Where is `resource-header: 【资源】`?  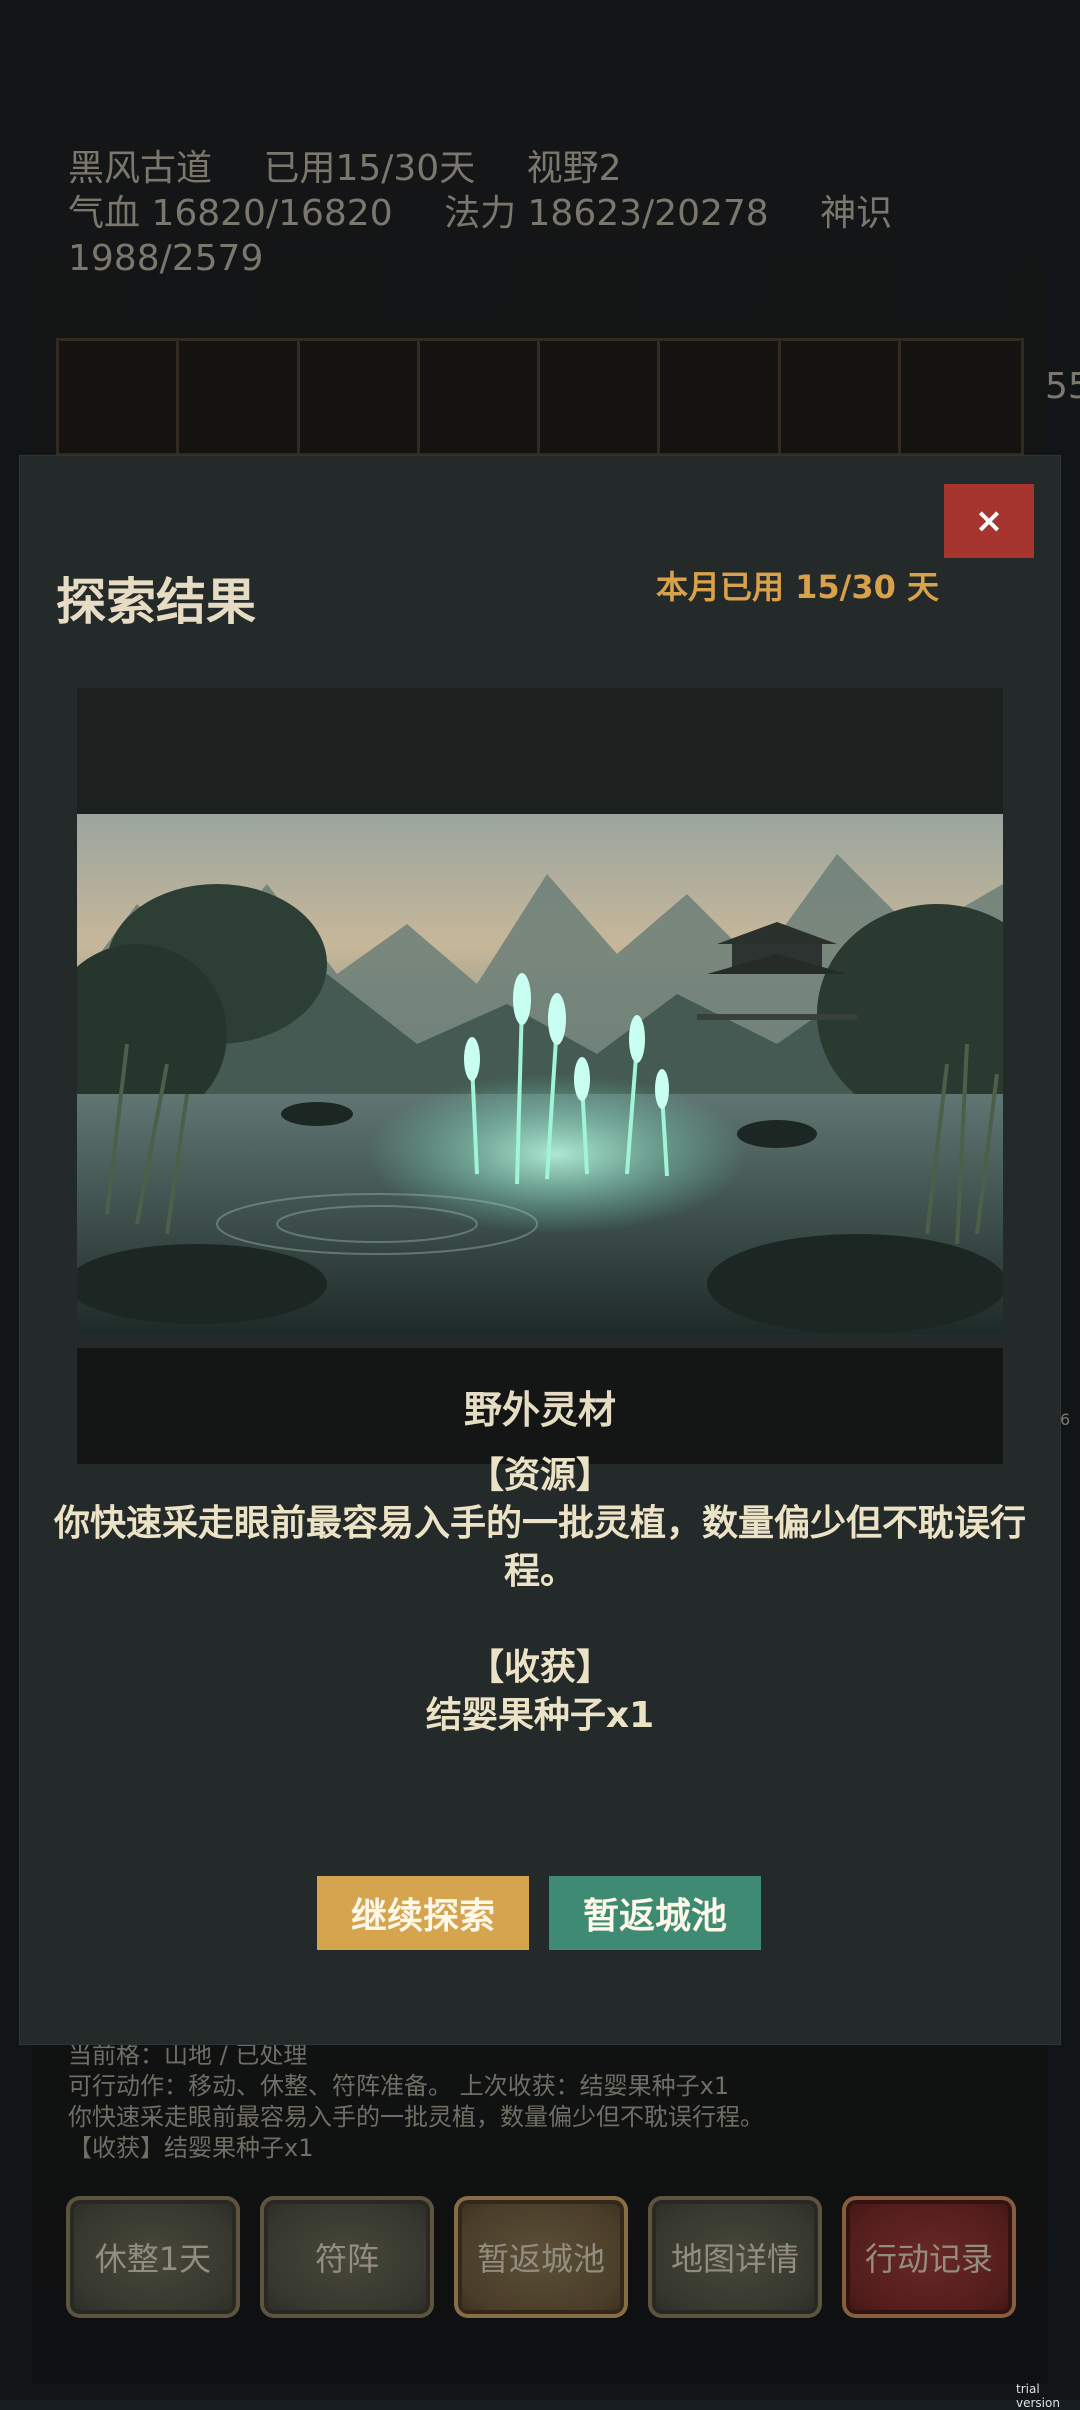 resource-header: 【资源】 is located at coordinates (539, 1475).